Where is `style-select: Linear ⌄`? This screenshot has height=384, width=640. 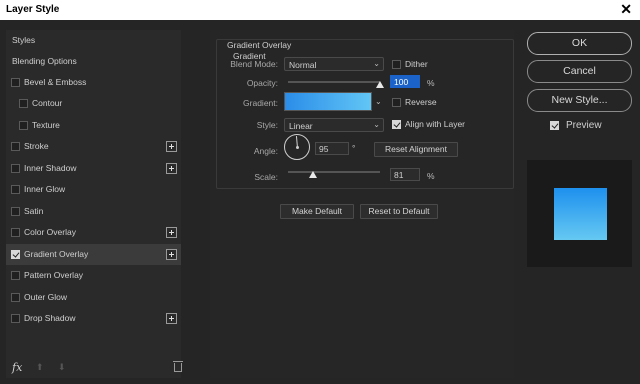
style-select: Linear ⌄ is located at coordinates (334, 125).